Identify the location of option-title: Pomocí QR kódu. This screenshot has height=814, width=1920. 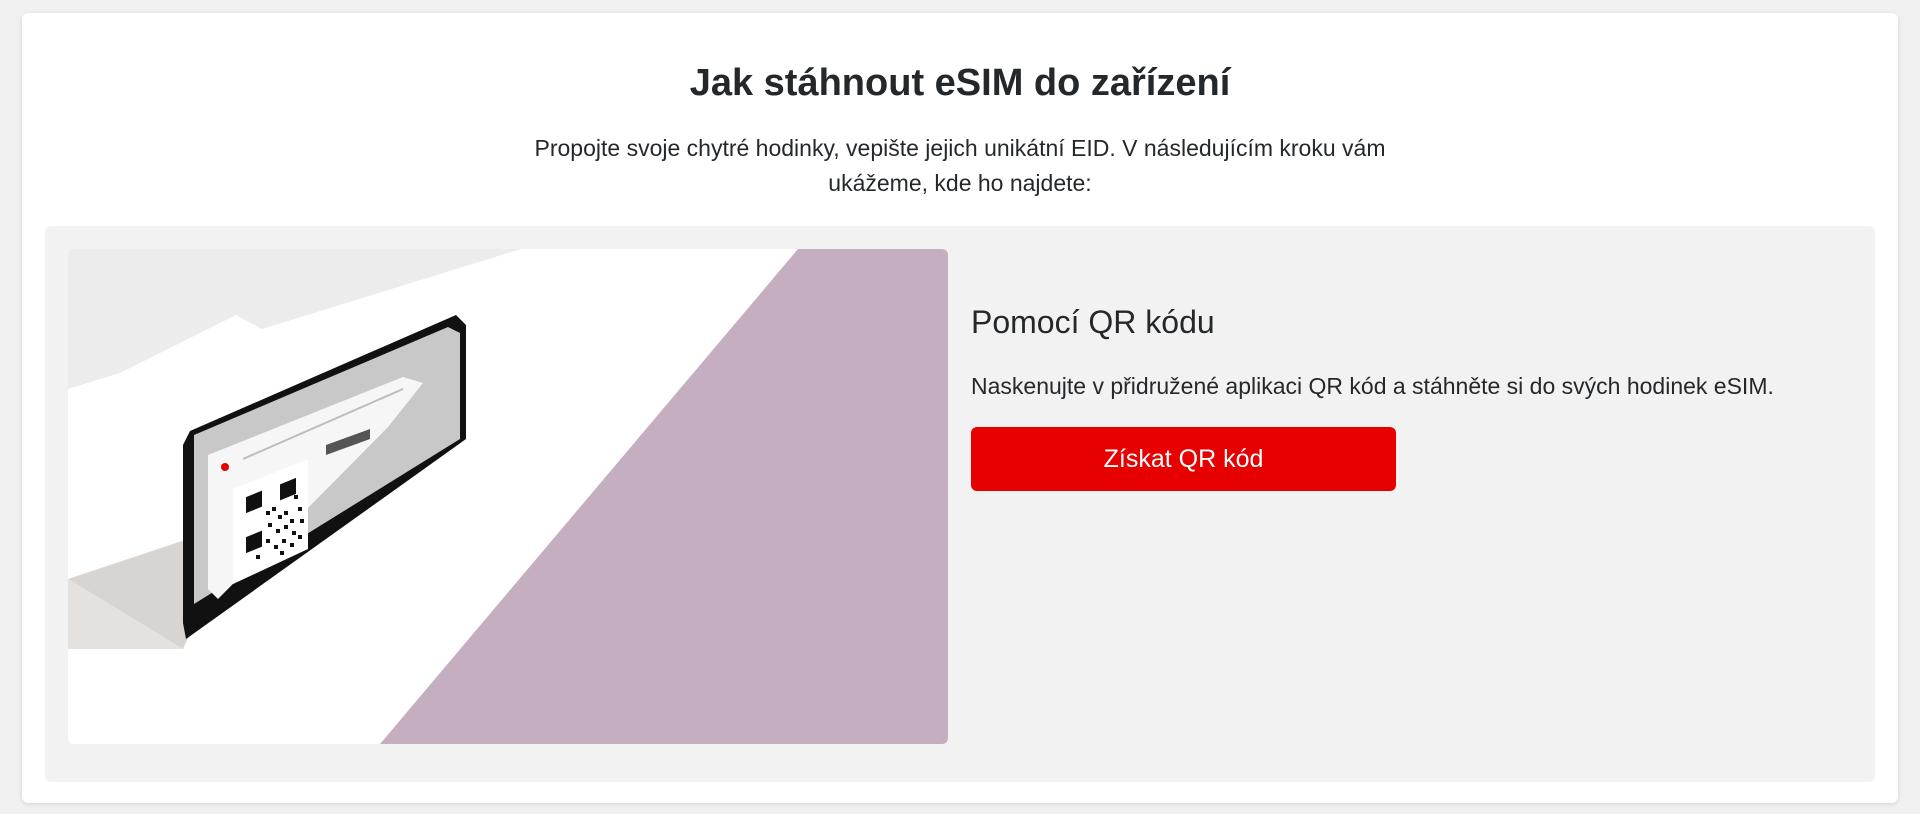
(1093, 322).